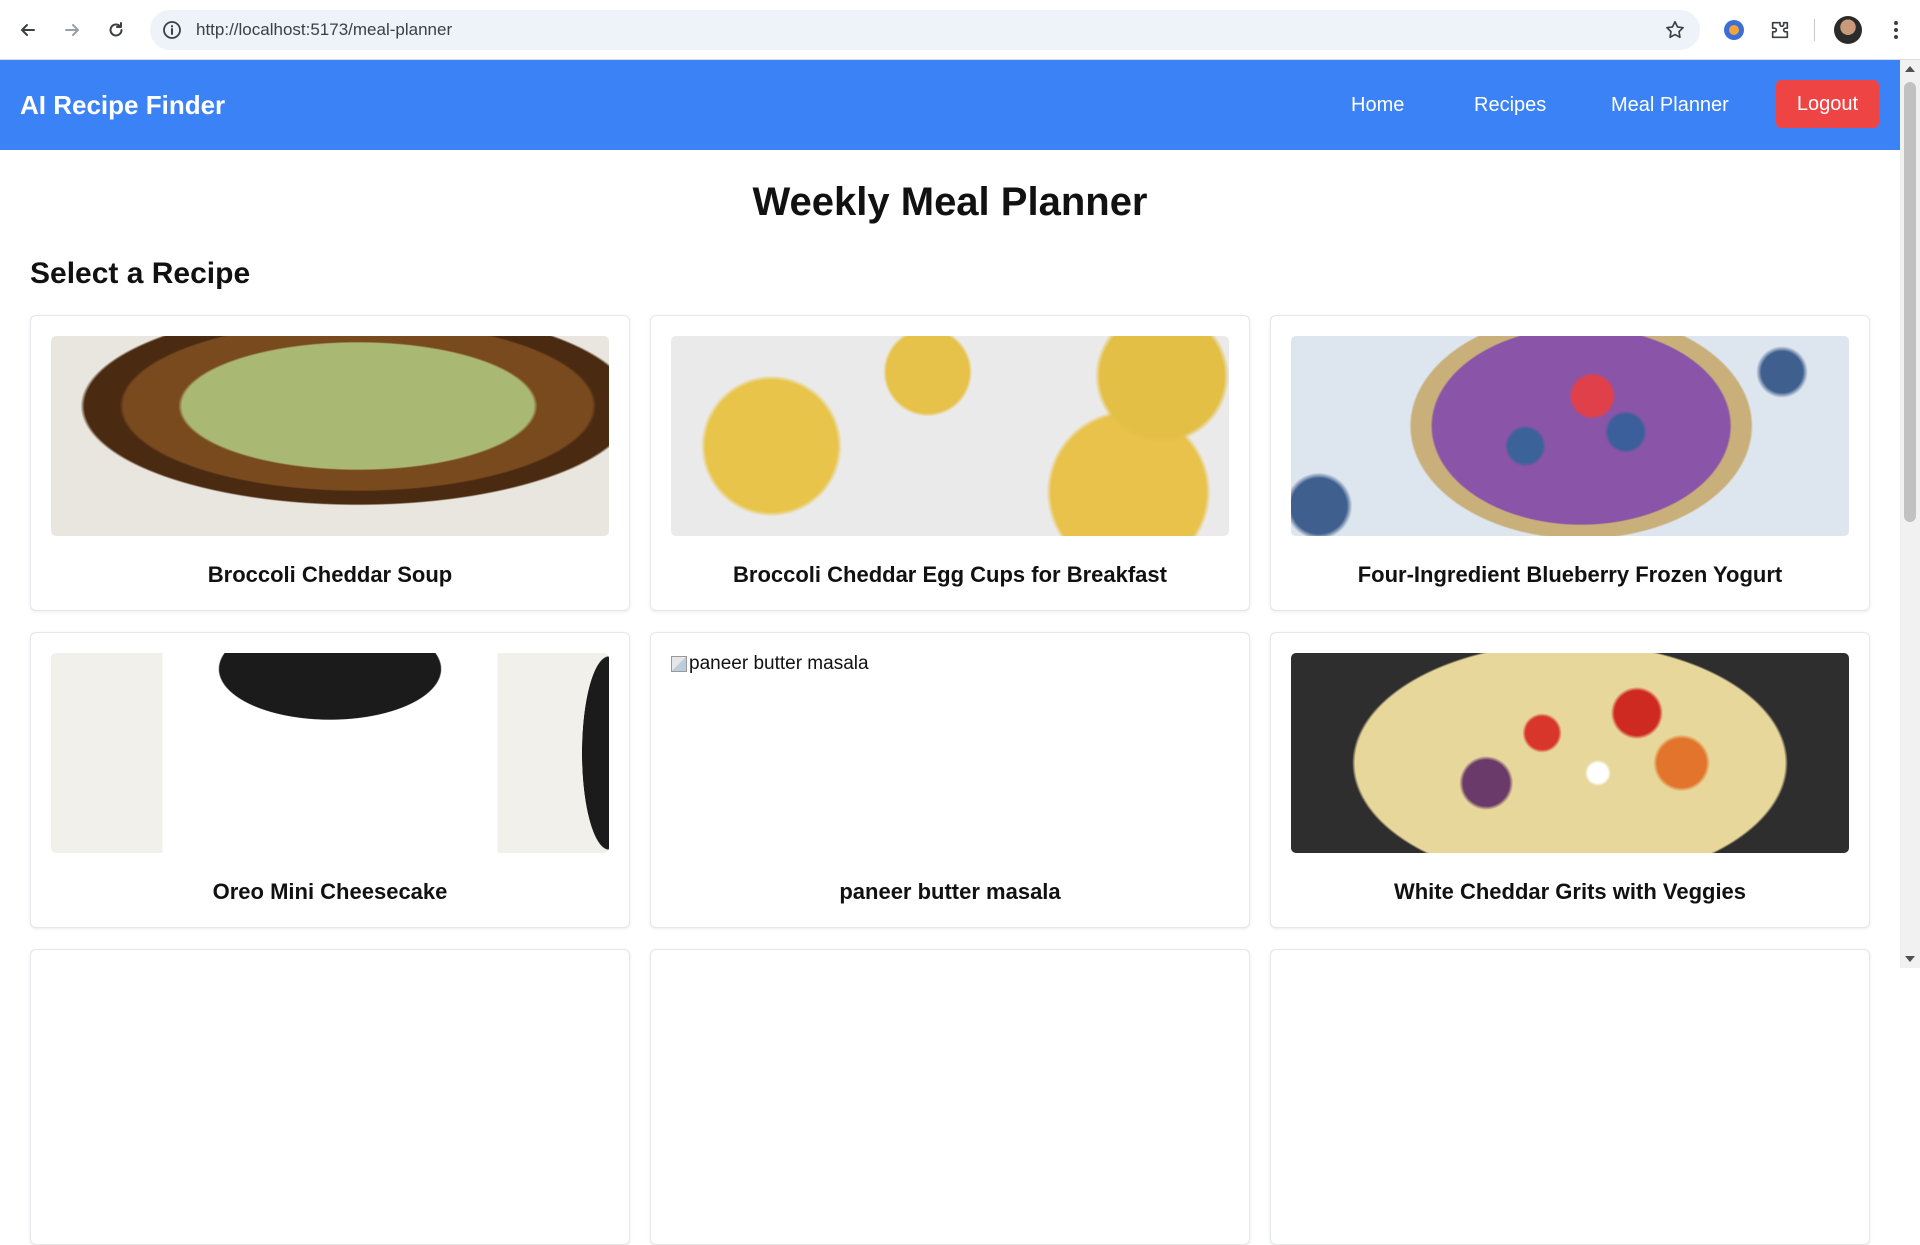 This screenshot has height=1245, width=1920. I want to click on forward-button, so click(72, 30).